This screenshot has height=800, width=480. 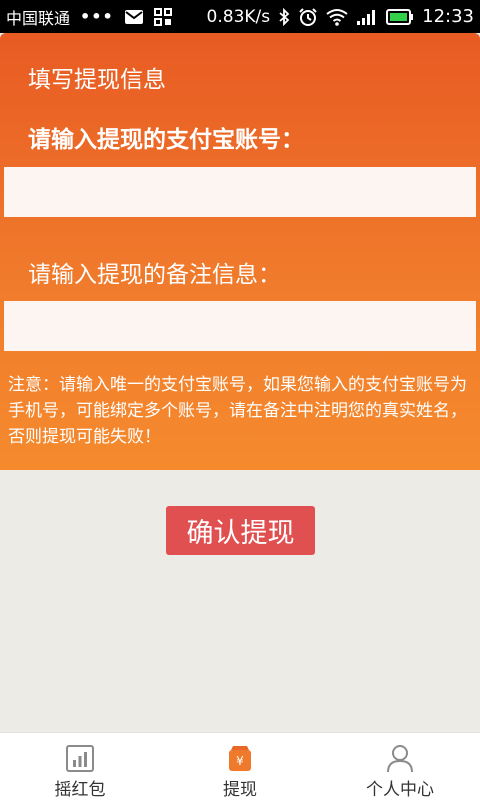 I want to click on alipay-account-input, so click(x=240, y=192).